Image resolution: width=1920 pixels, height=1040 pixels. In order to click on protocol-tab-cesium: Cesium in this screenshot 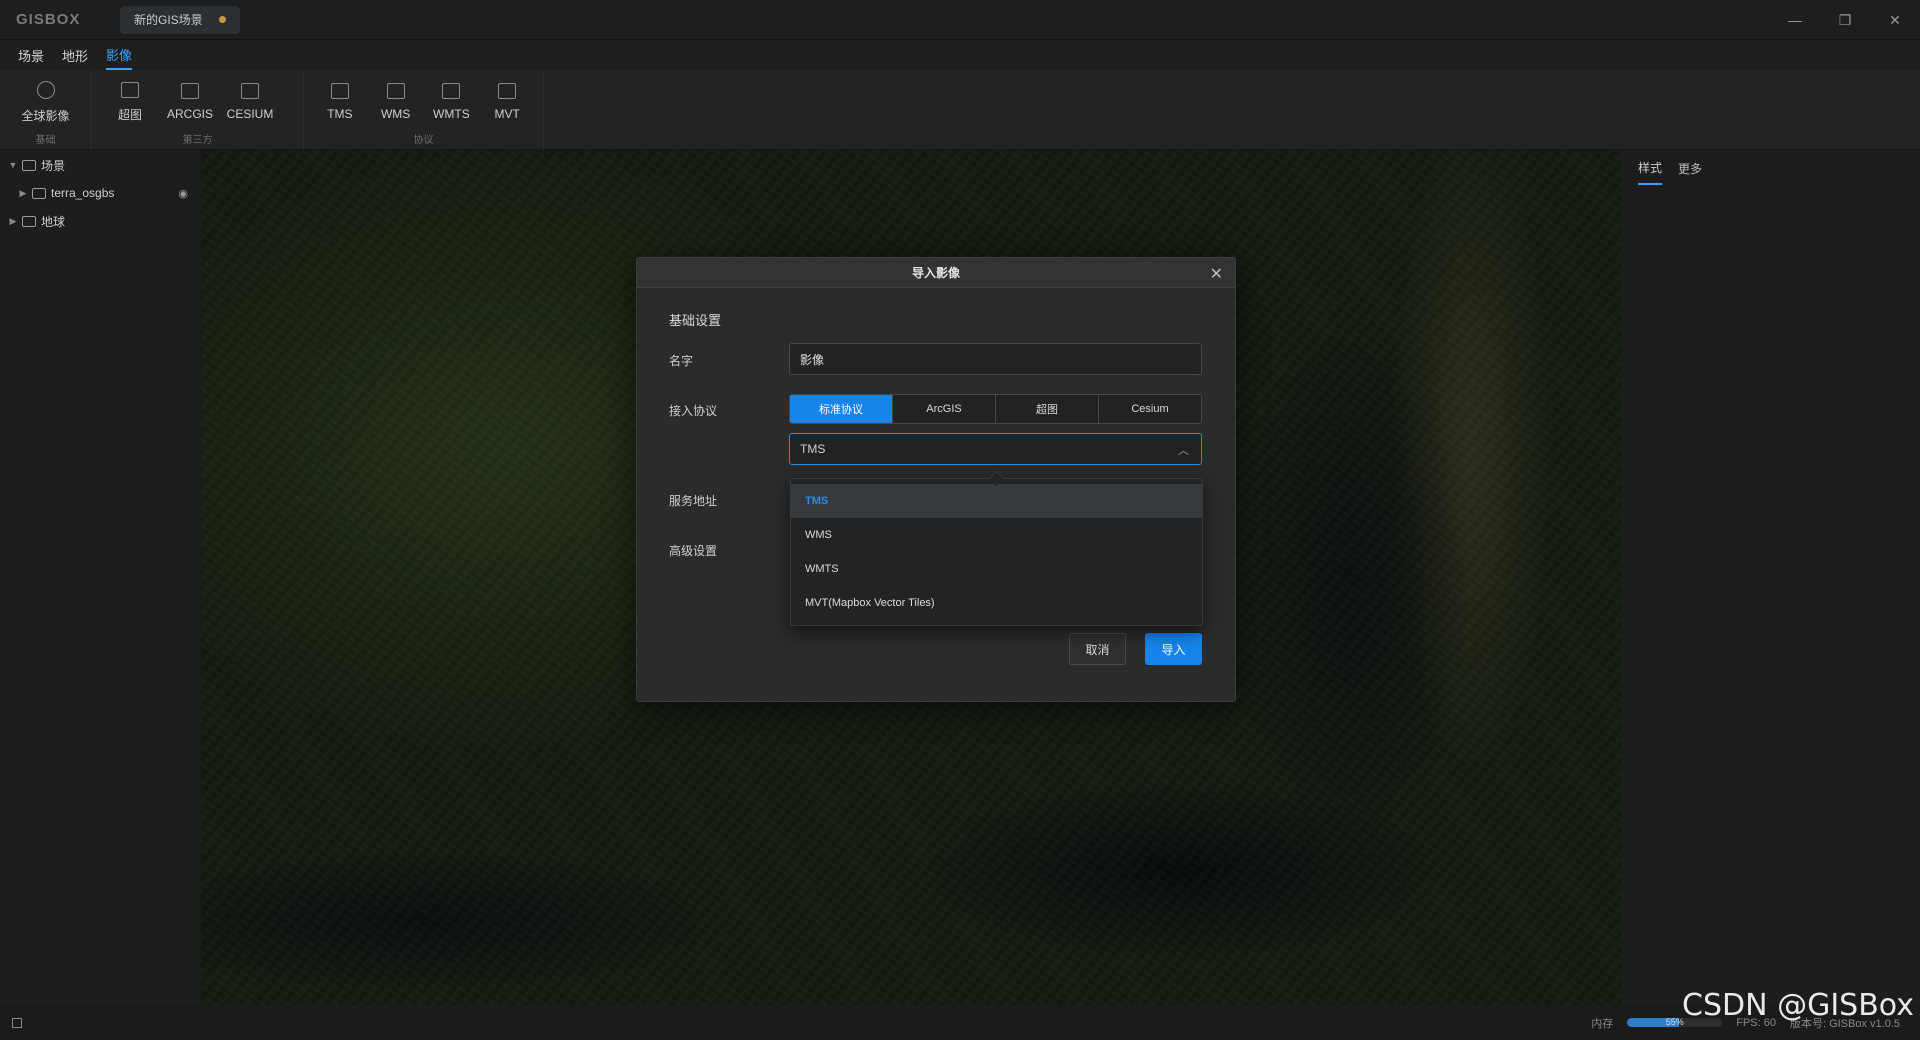, I will do `click(1150, 409)`.